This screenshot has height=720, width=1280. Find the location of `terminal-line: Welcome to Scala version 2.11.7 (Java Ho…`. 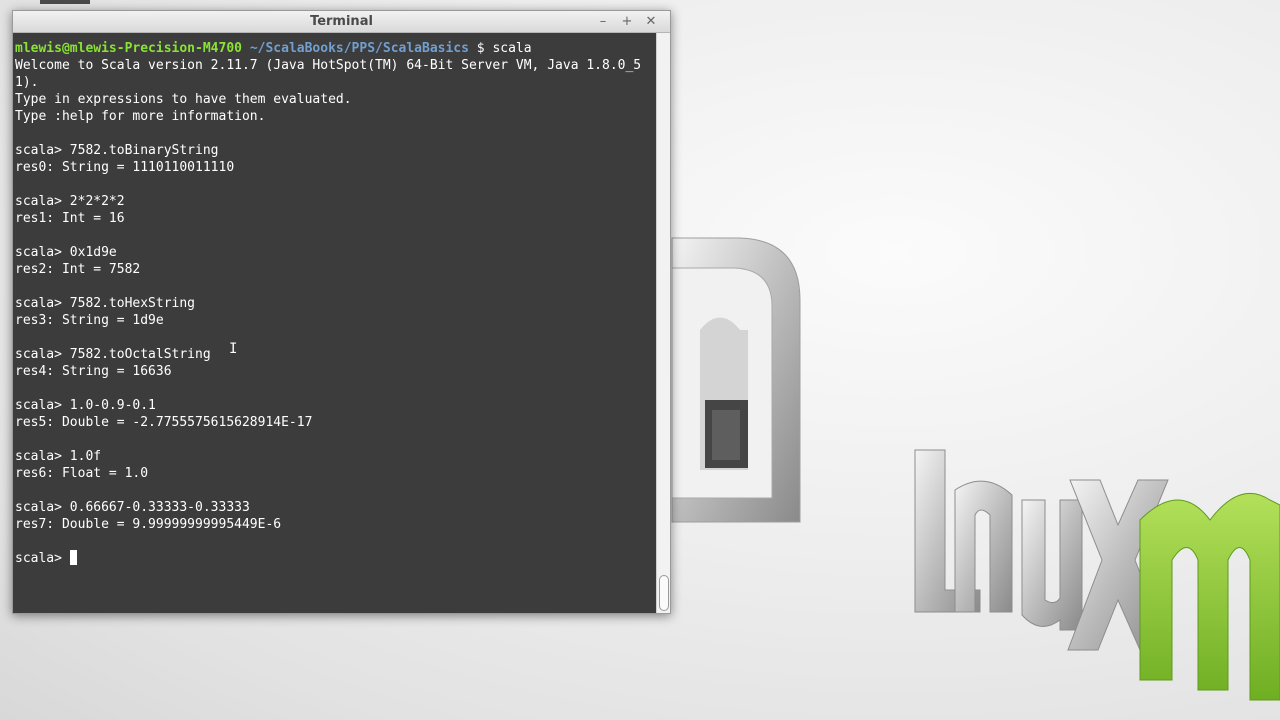

terminal-line: Welcome to Scala version 2.11.7 (Java Ho… is located at coordinates (328, 65).